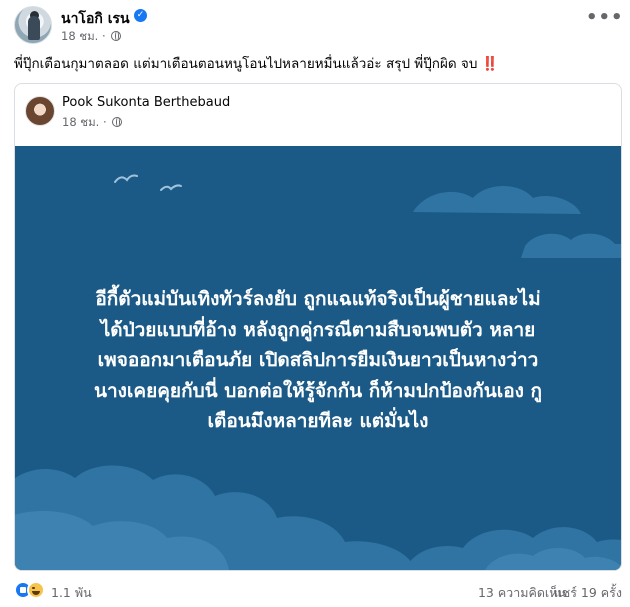  What do you see at coordinates (571, 245) in the screenshot?
I see `cloud-right-upper` at bounding box center [571, 245].